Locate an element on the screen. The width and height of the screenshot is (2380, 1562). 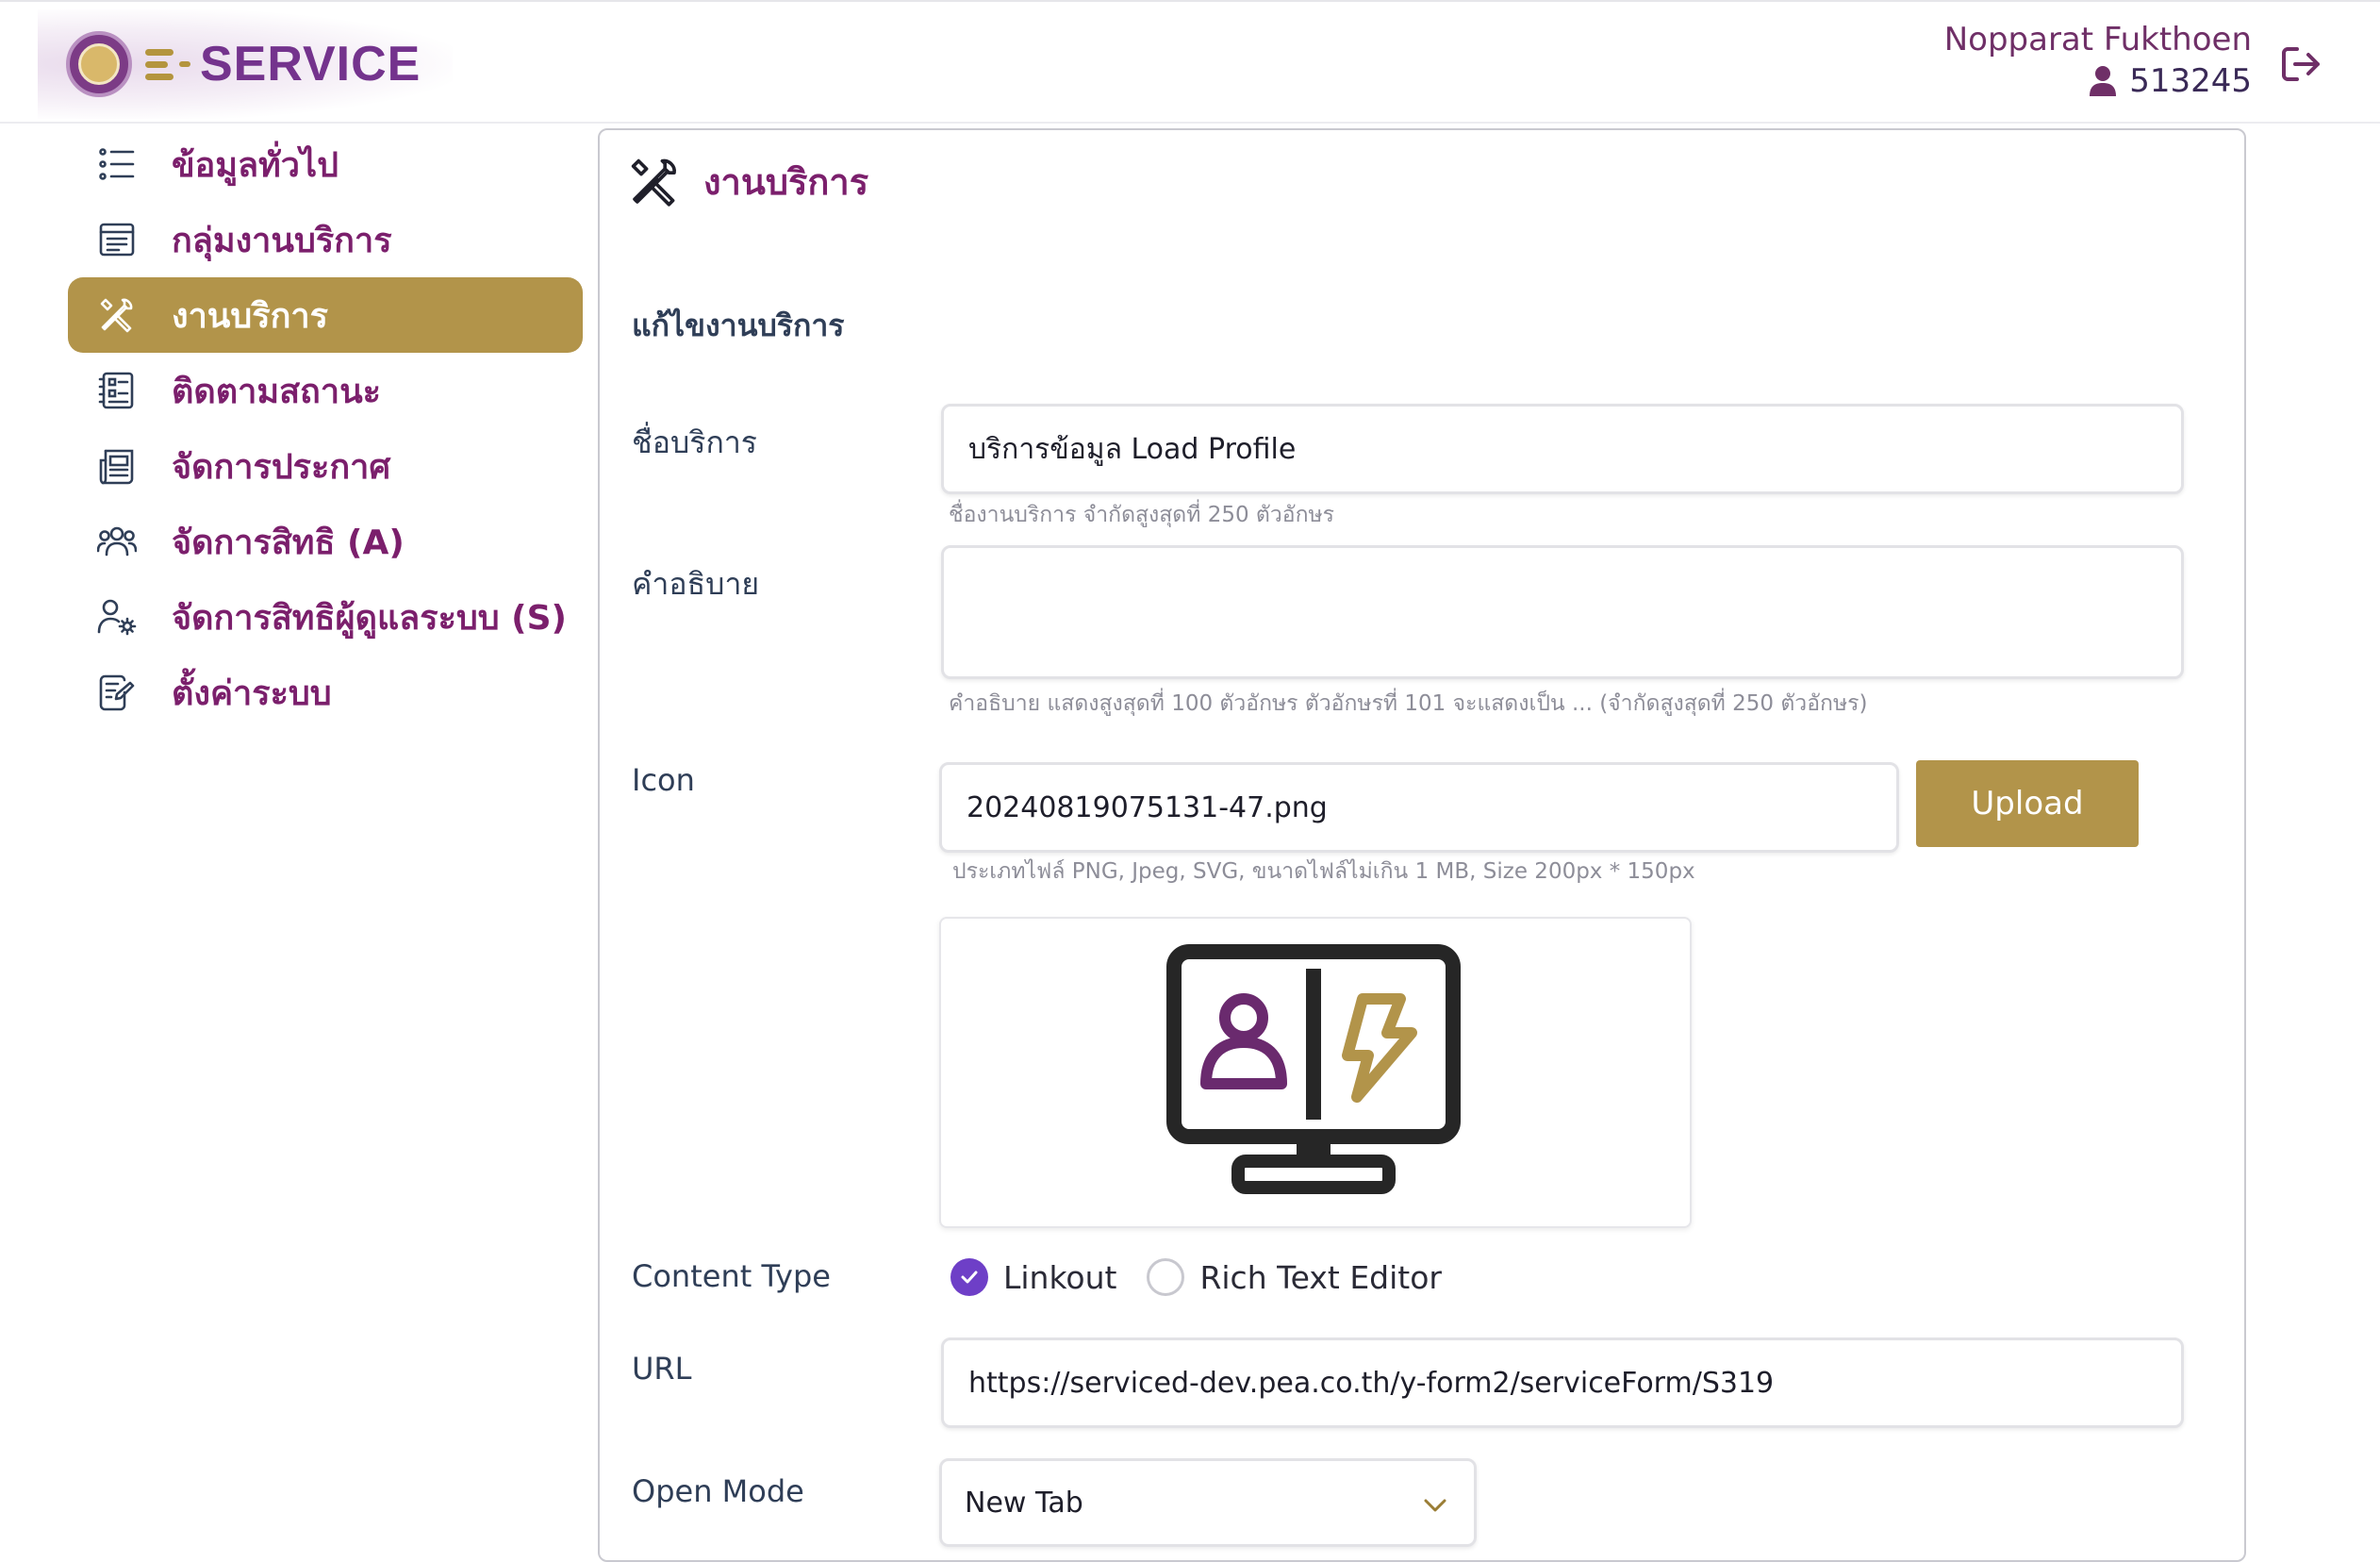
sidebar-item-services: งานบริการ is located at coordinates (325, 315).